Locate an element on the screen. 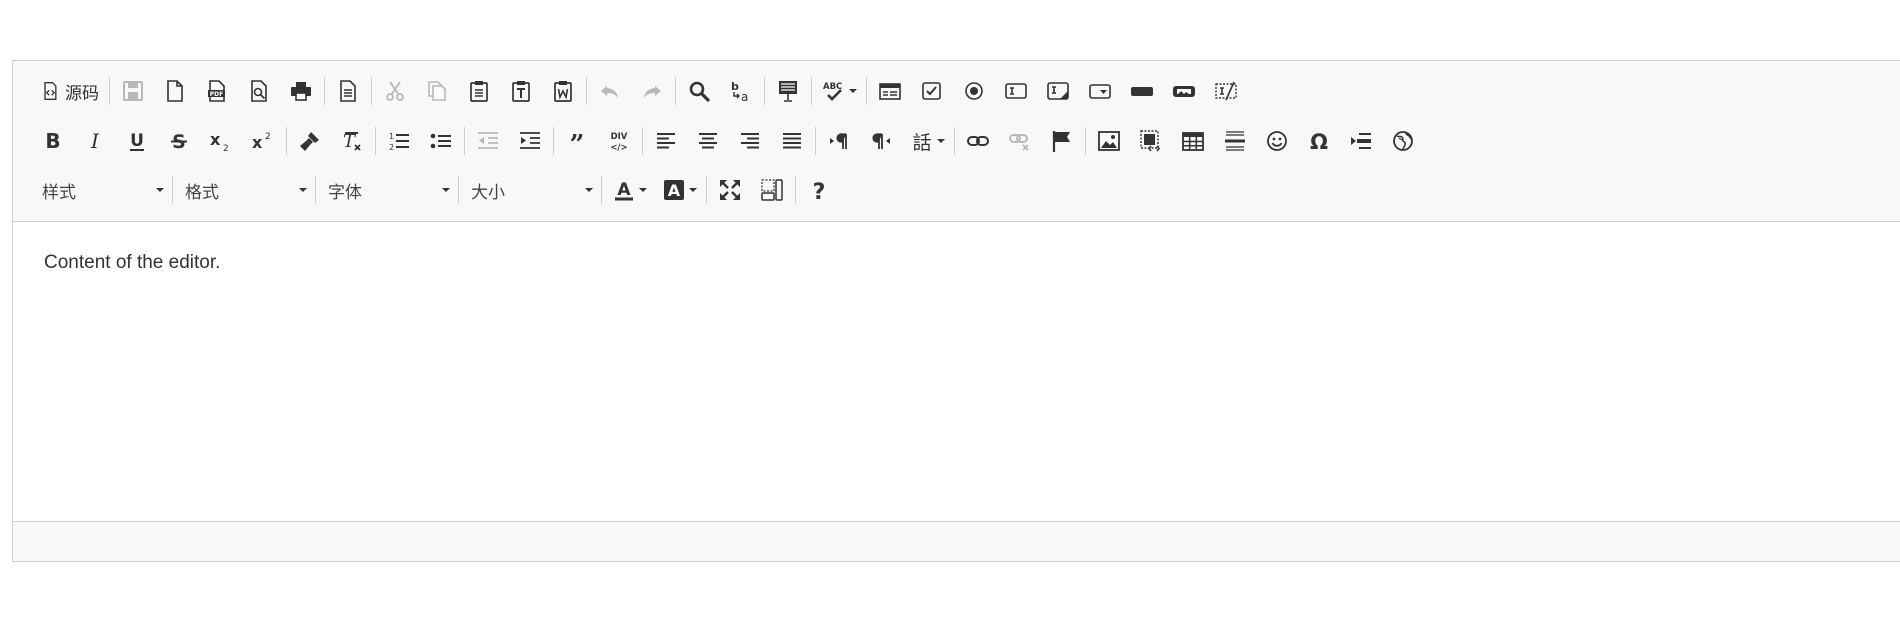 This screenshot has height=627, width=1900. copy-formatting-button is located at coordinates (310, 141).